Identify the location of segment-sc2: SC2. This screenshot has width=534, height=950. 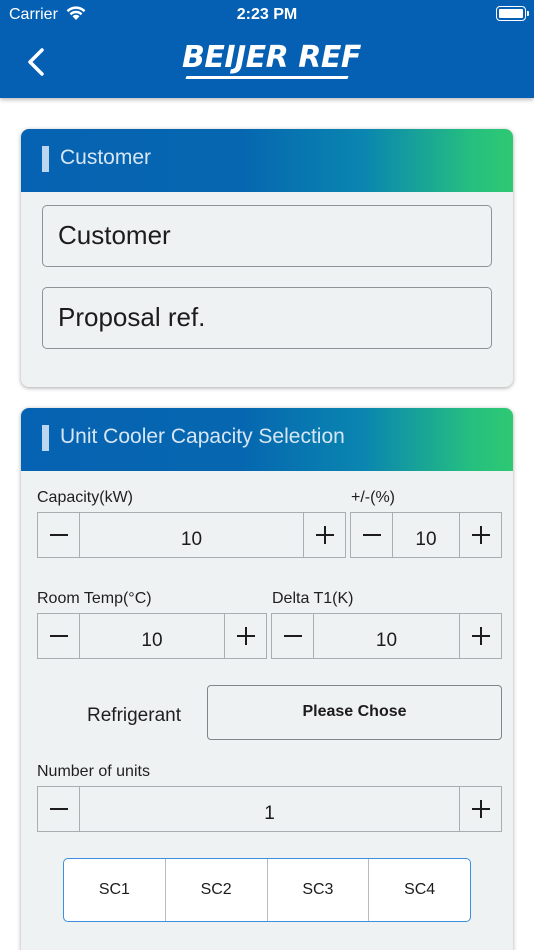
(215, 890).